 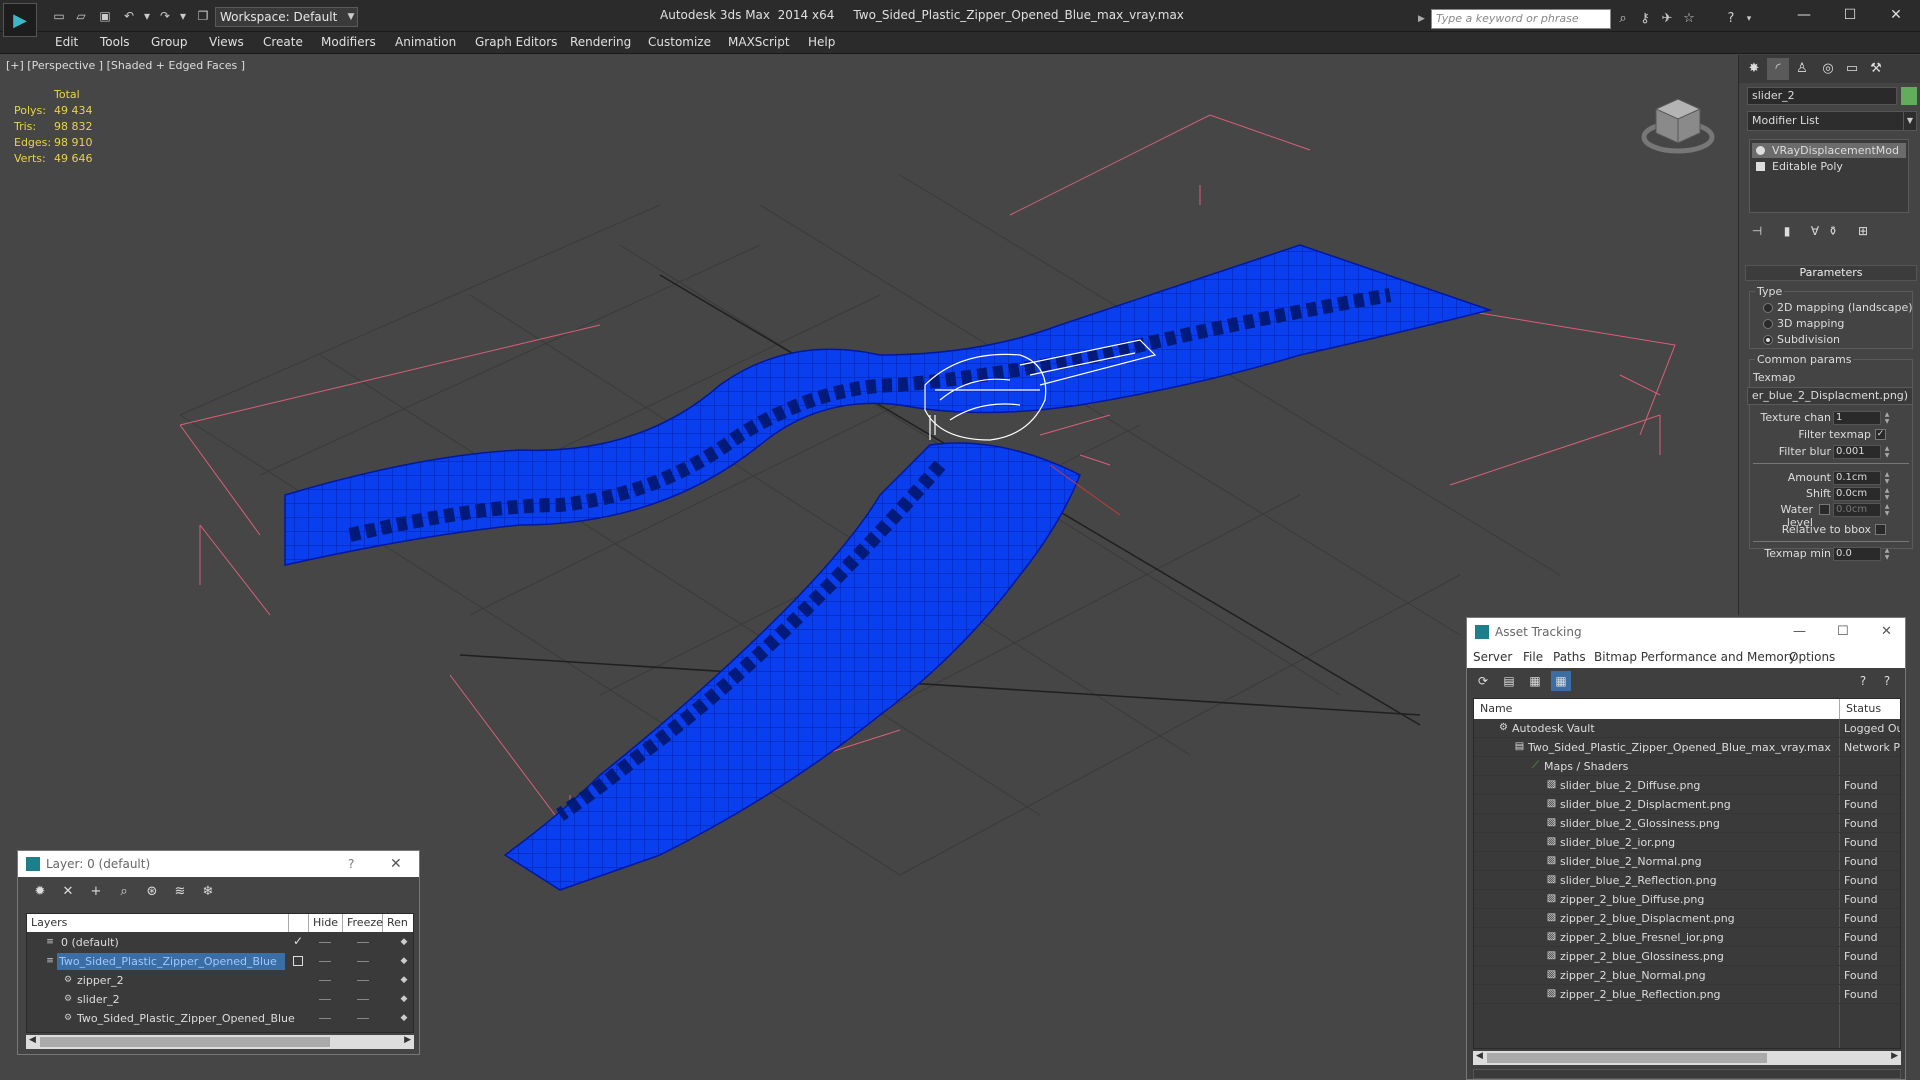 What do you see at coordinates (115, 42) in the screenshot?
I see `menu-tools: Tools` at bounding box center [115, 42].